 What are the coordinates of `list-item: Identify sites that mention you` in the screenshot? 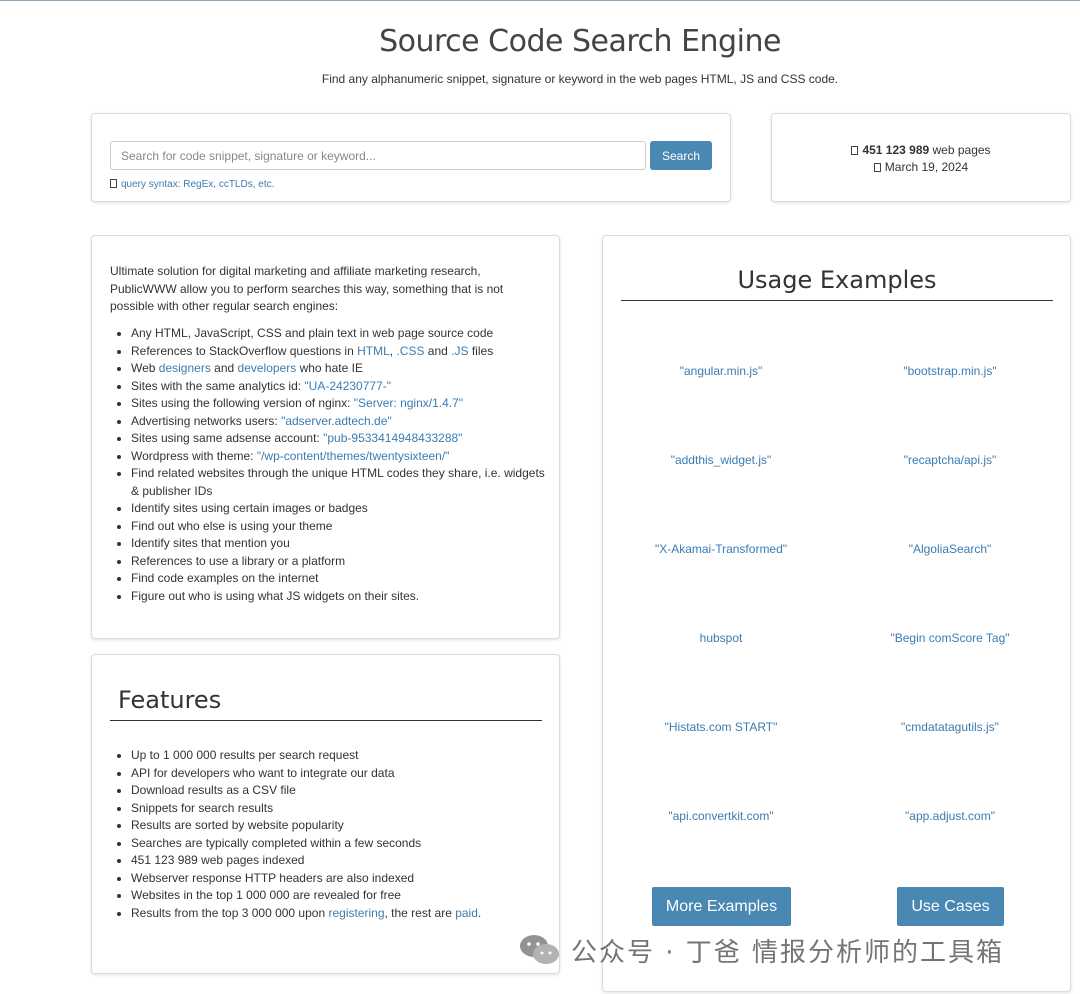 It's located at (341, 544).